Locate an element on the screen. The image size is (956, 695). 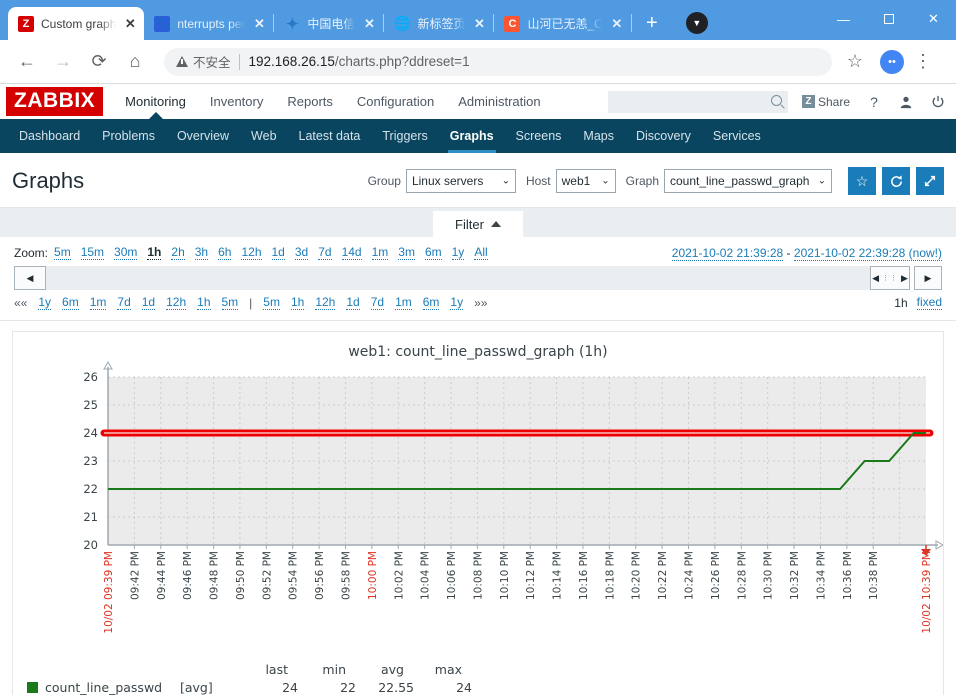
first-page-arrows: «« is located at coordinates (20, 303).